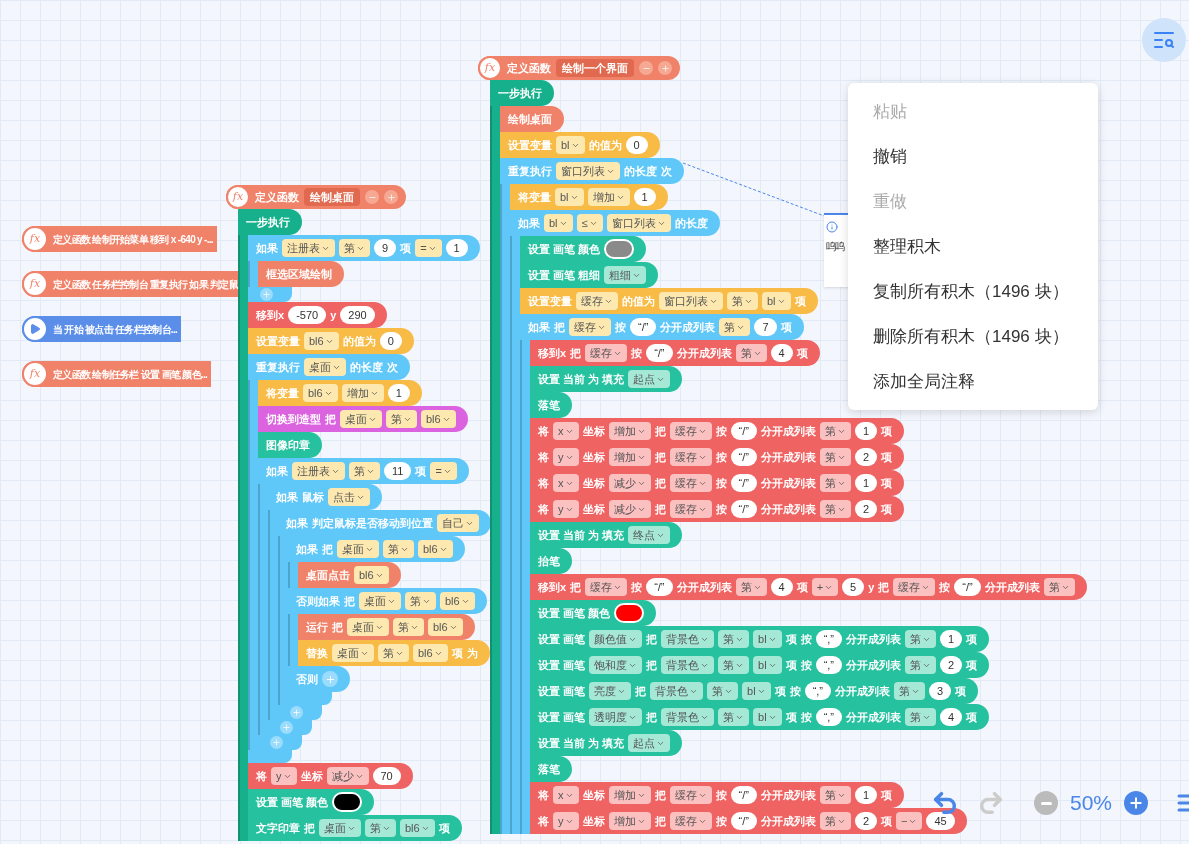  Describe the element at coordinates (331, 341) in the screenshot. I see `code-block: 设置变量 bl6 的值为 0` at that location.